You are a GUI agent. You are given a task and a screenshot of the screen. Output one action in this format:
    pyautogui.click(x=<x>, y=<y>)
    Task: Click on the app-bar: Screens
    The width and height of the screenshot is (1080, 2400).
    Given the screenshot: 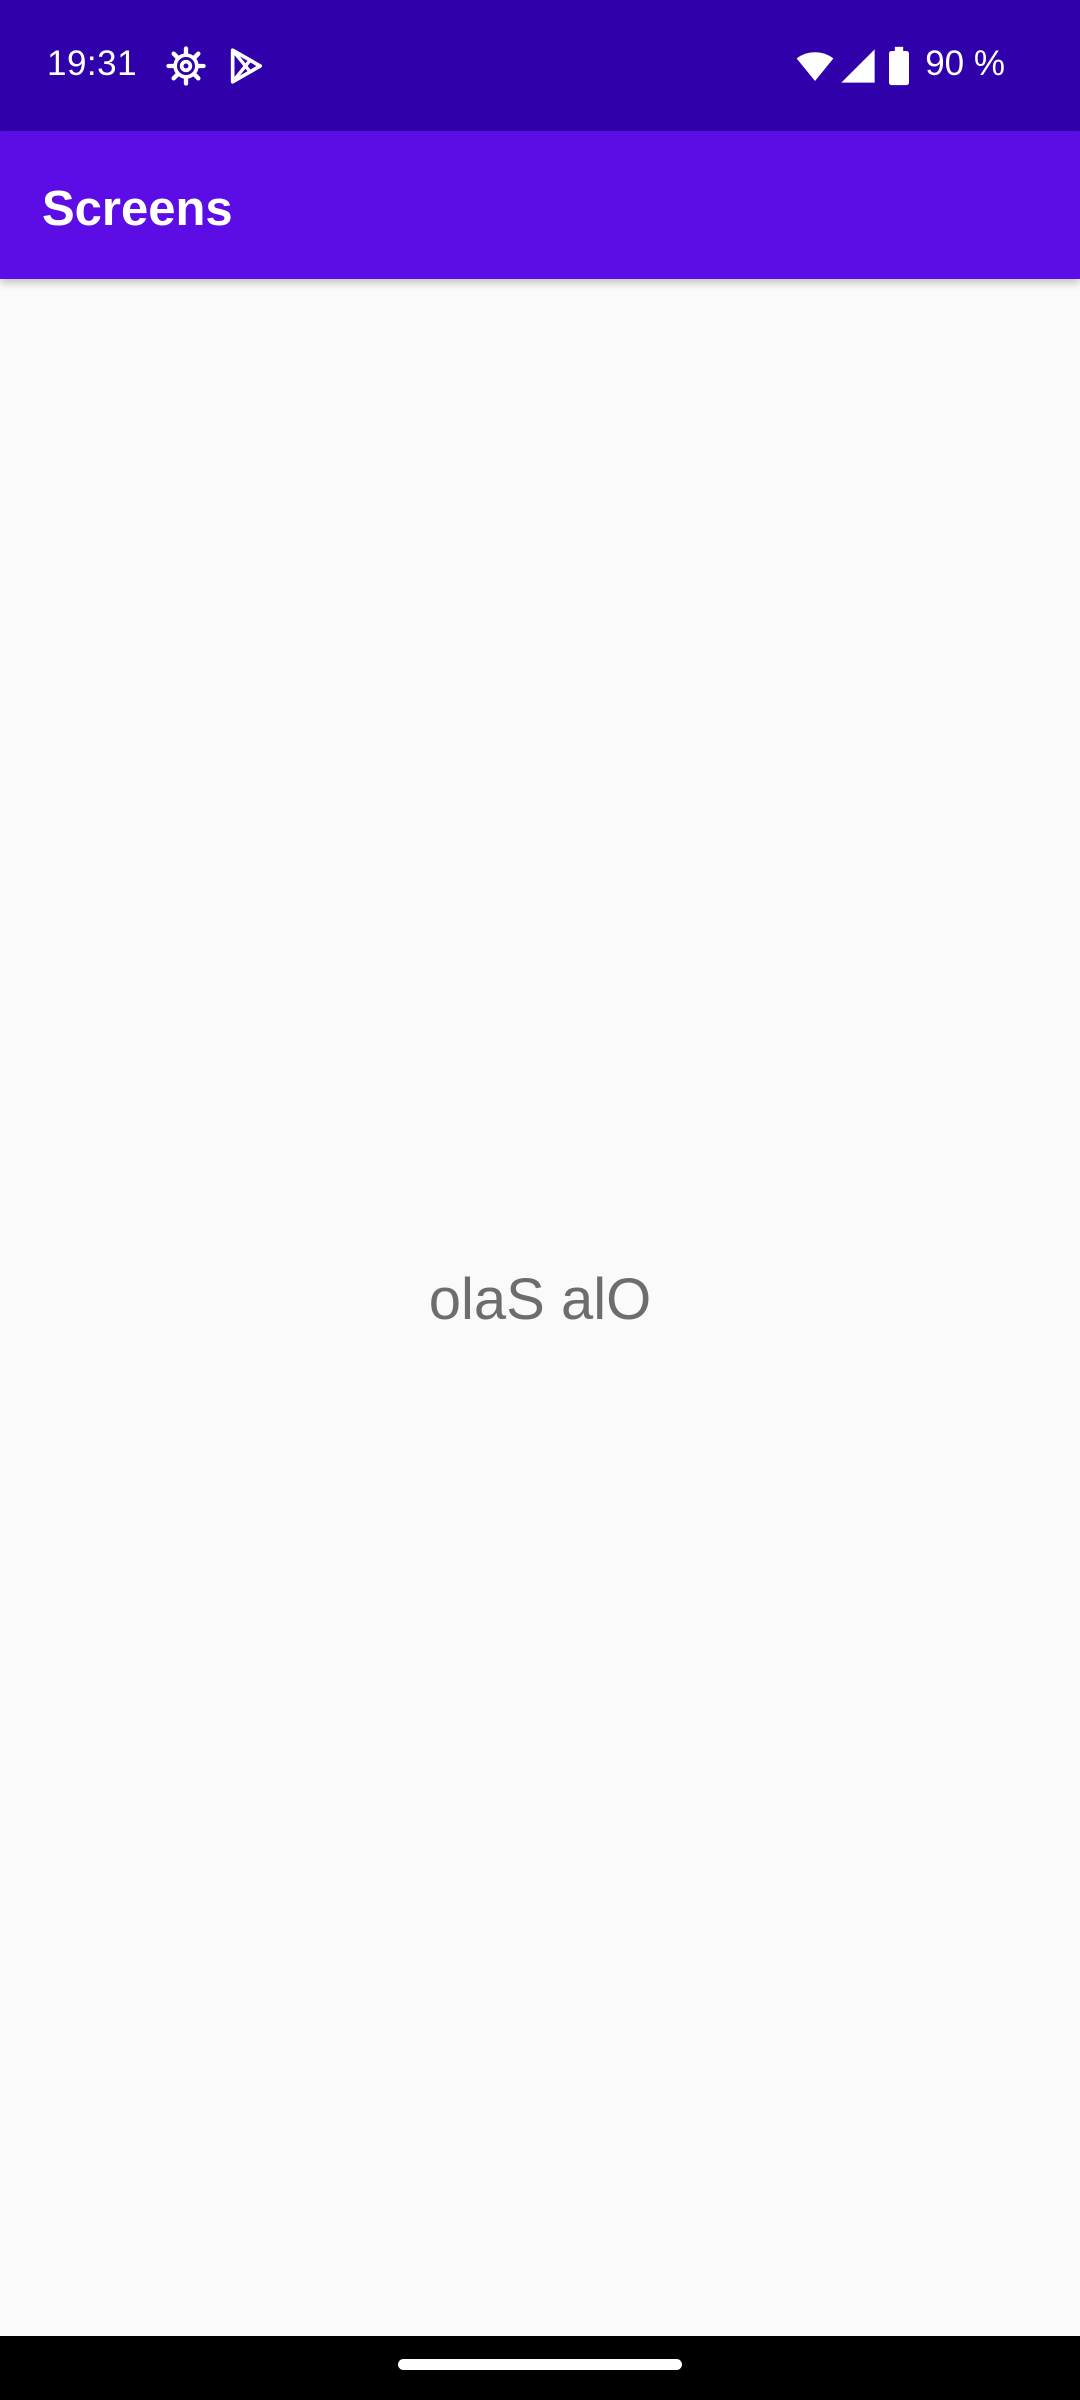 What is the action you would take?
    pyautogui.click(x=540, y=205)
    